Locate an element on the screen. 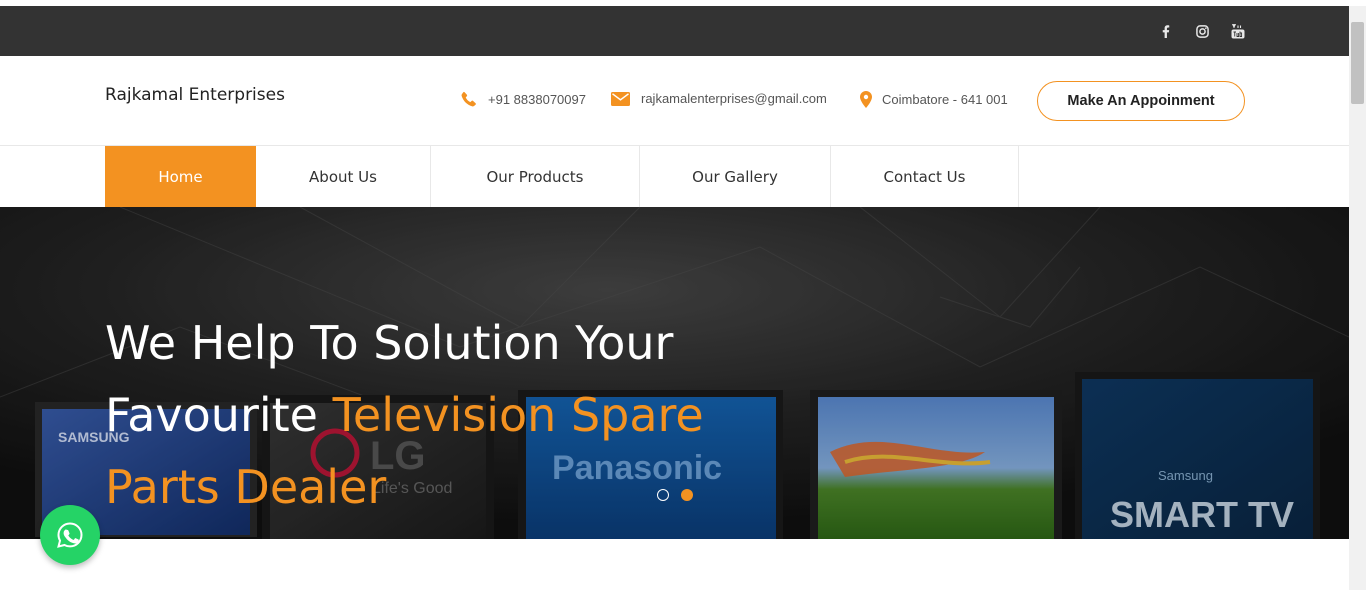 This screenshot has width=1366, height=590. youtube-icon is located at coordinates (1238, 31).